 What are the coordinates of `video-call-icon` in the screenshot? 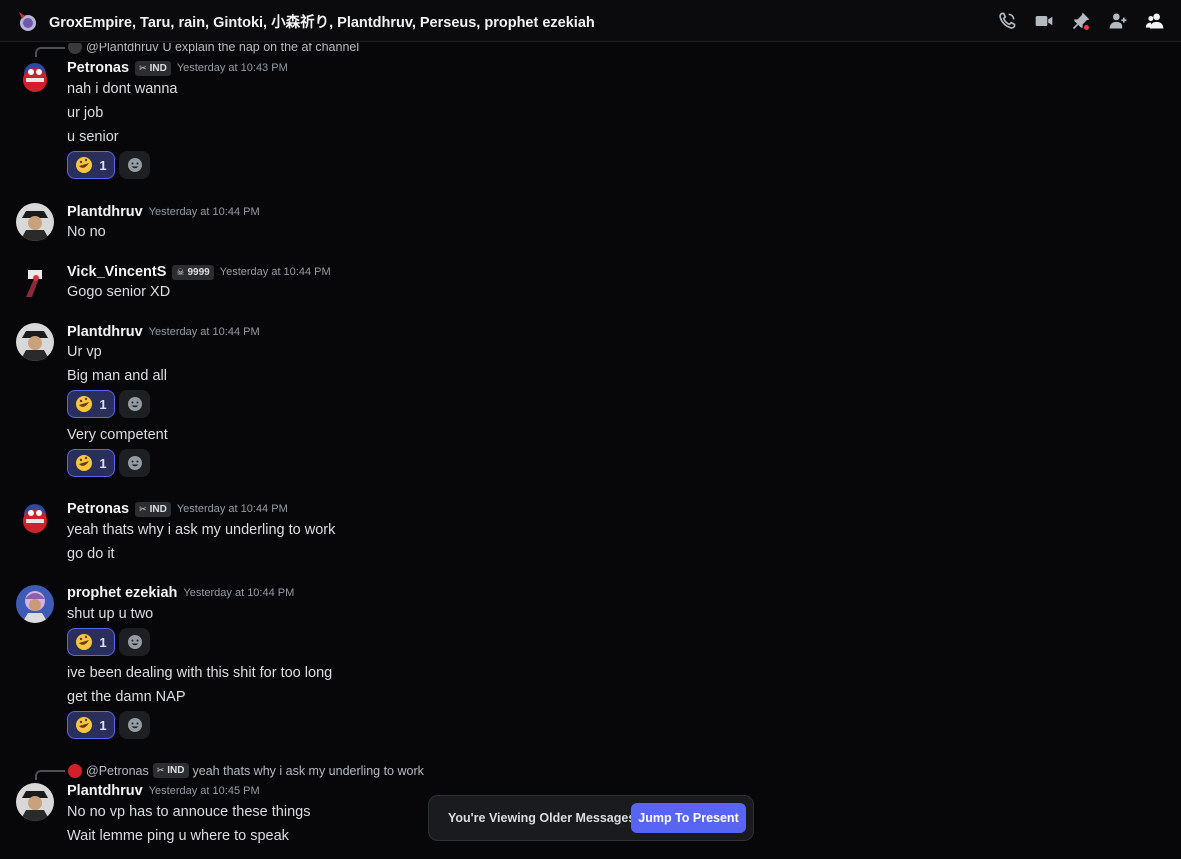 It's located at (1043, 21).